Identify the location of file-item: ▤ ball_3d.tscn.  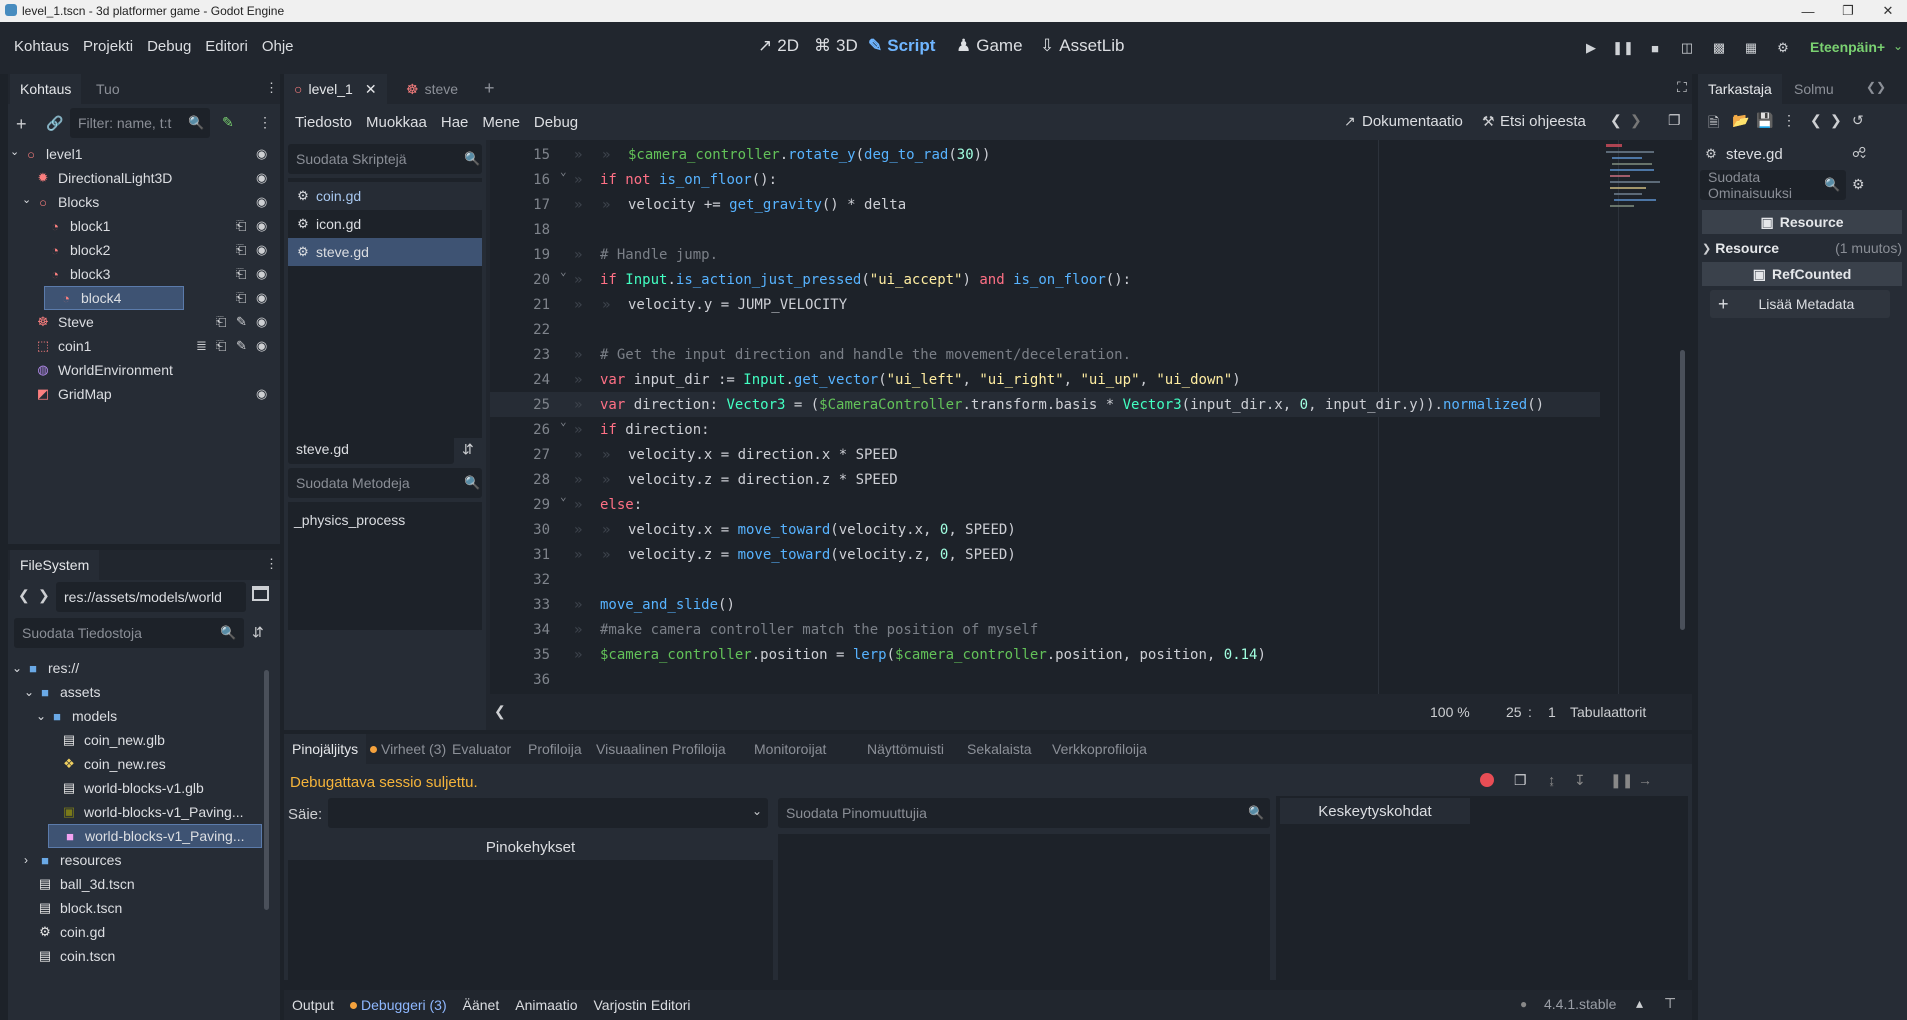
(143, 884).